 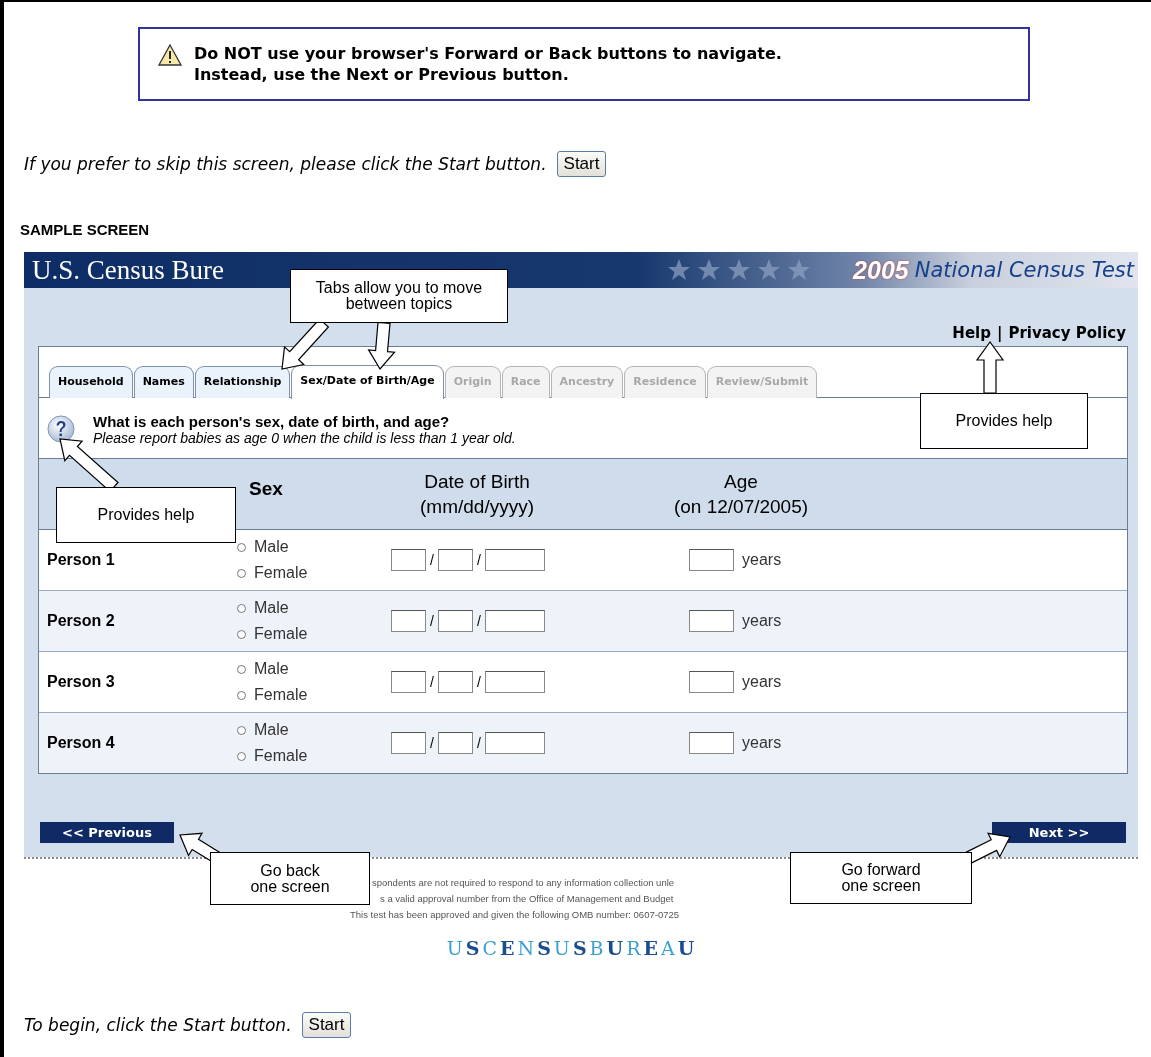 I want to click on next-button: Next >>, so click(x=1059, y=832).